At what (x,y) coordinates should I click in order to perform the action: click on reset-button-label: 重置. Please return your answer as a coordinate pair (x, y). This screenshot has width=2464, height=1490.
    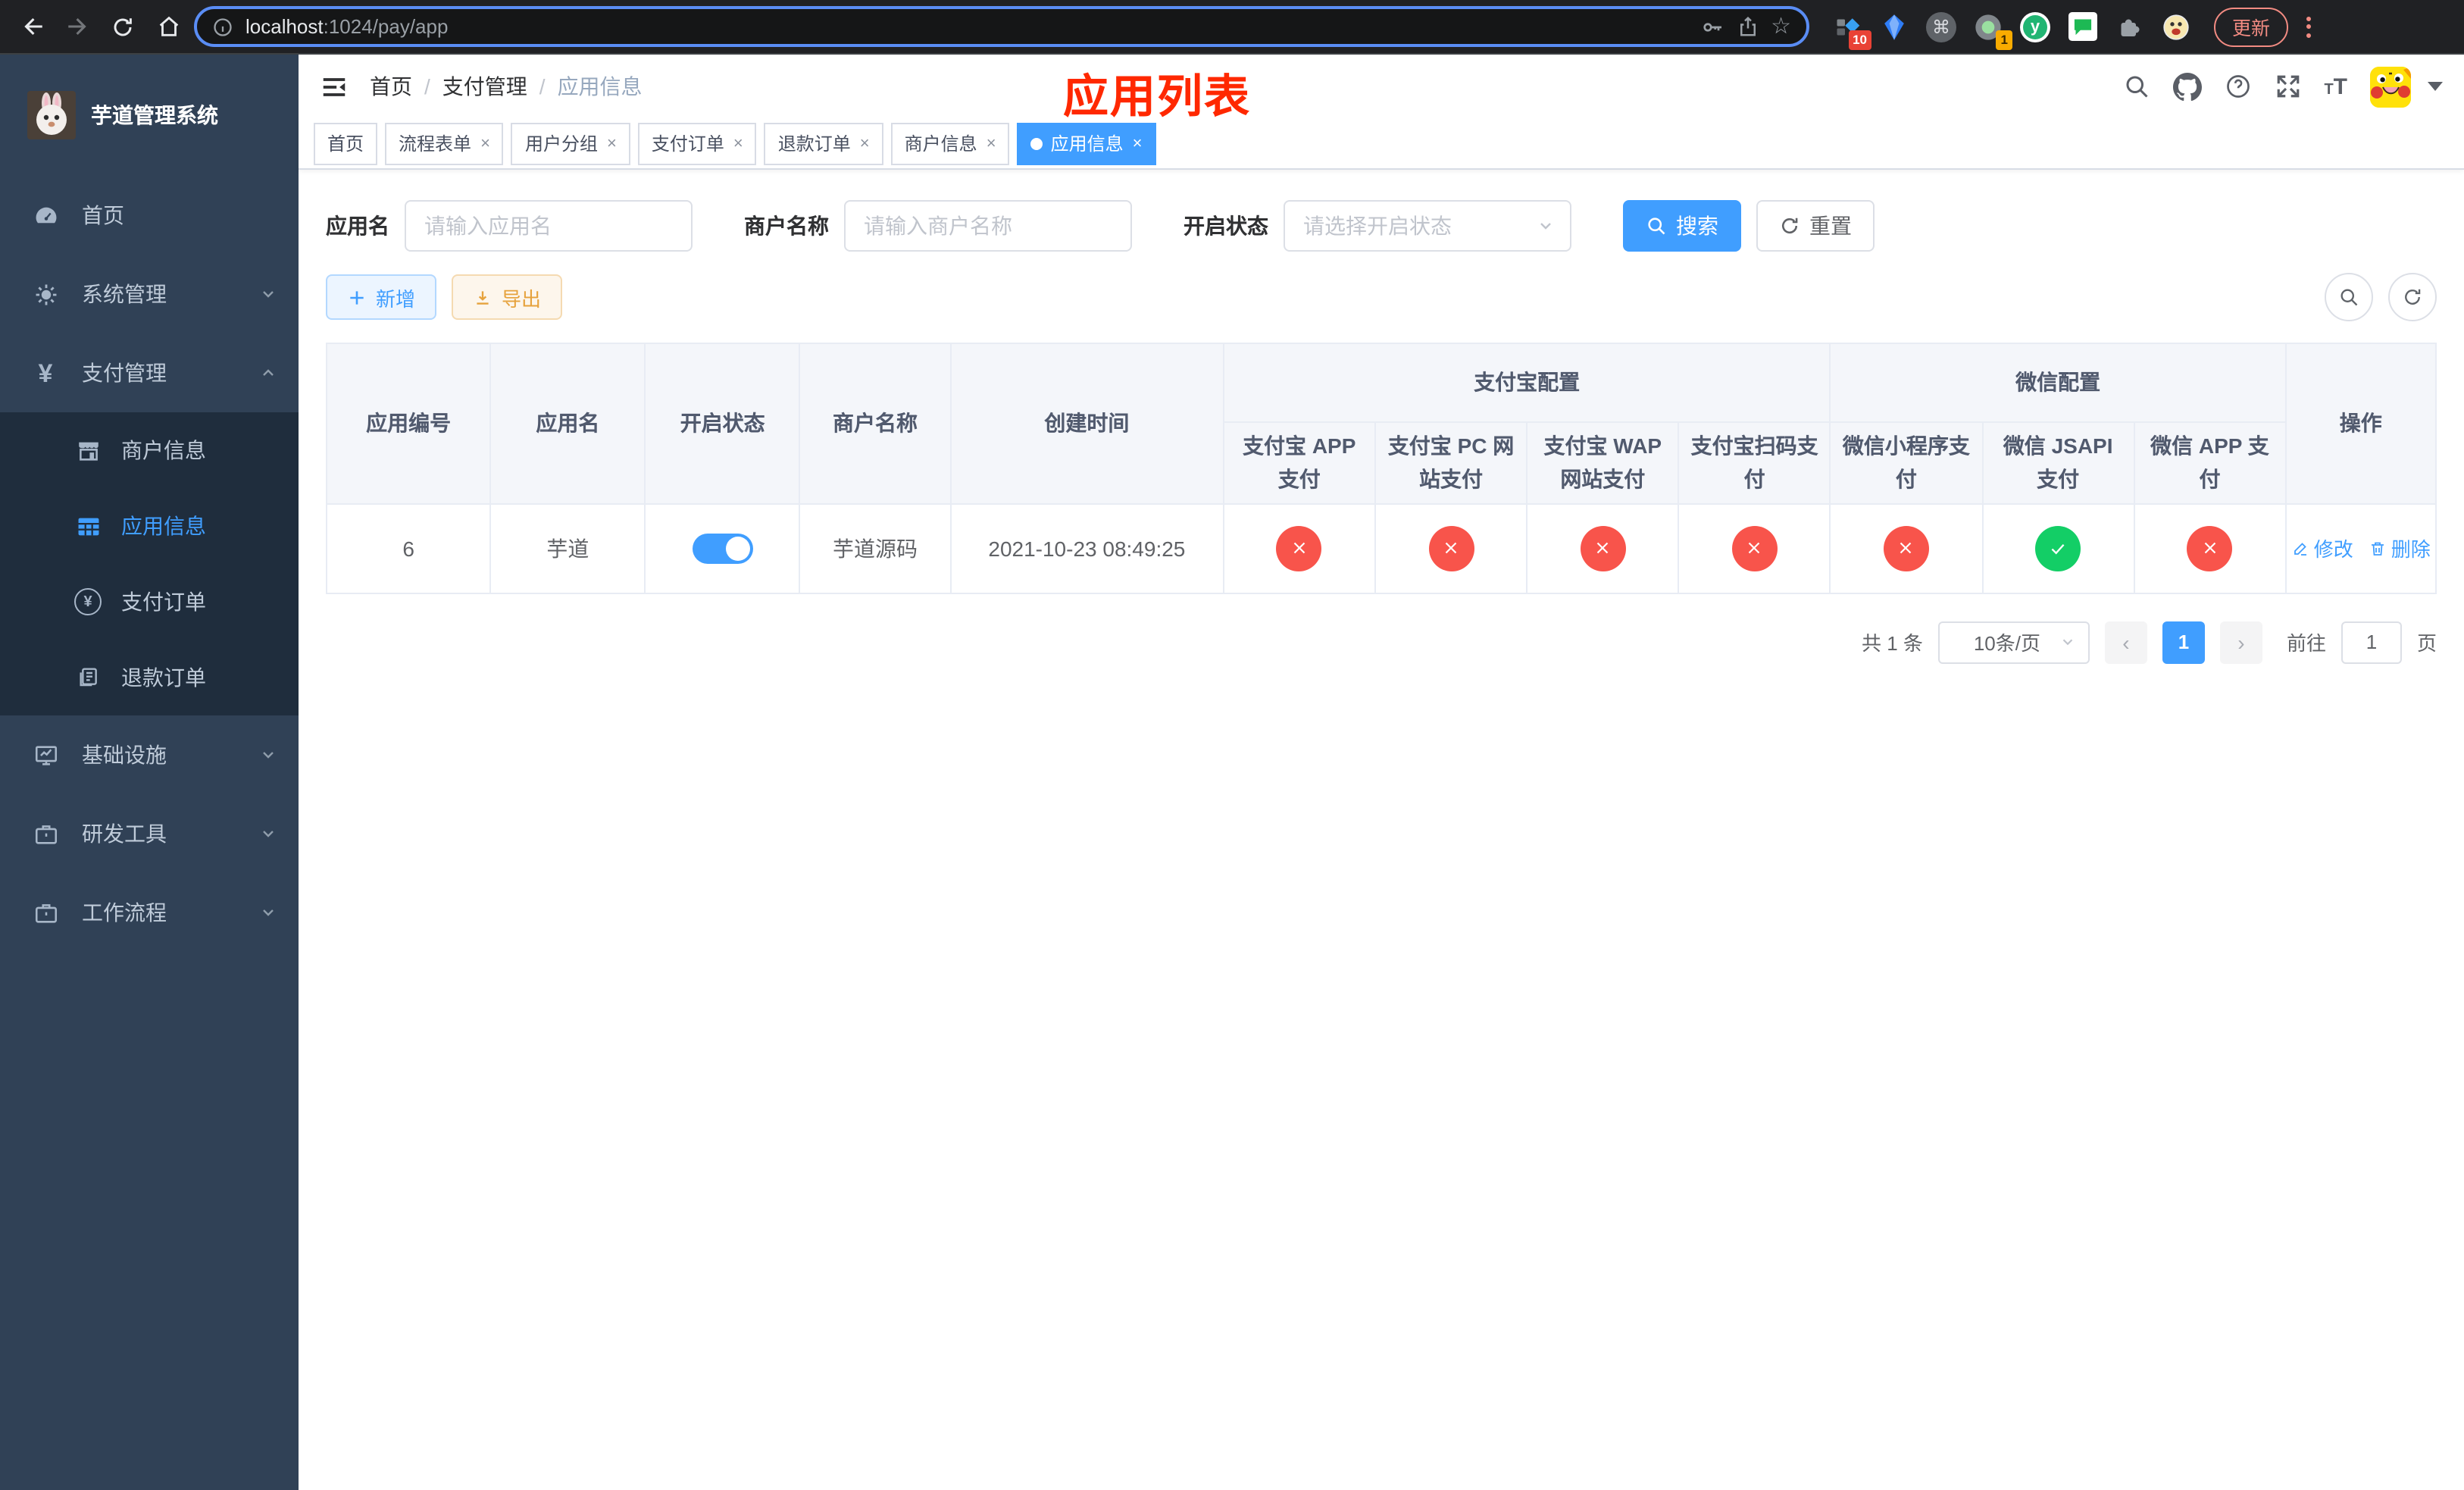
    Looking at the image, I should click on (1830, 226).